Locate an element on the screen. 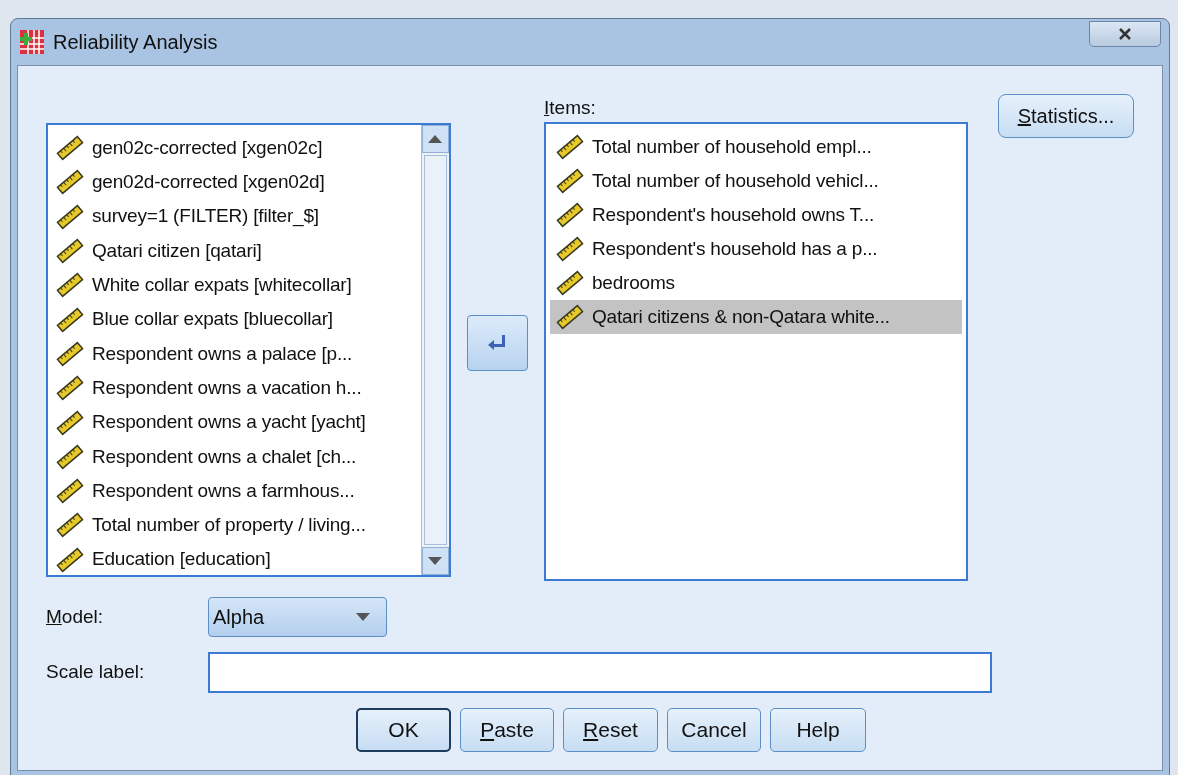  variable-item: Qatari citizen [qatari] is located at coordinates (177, 251).